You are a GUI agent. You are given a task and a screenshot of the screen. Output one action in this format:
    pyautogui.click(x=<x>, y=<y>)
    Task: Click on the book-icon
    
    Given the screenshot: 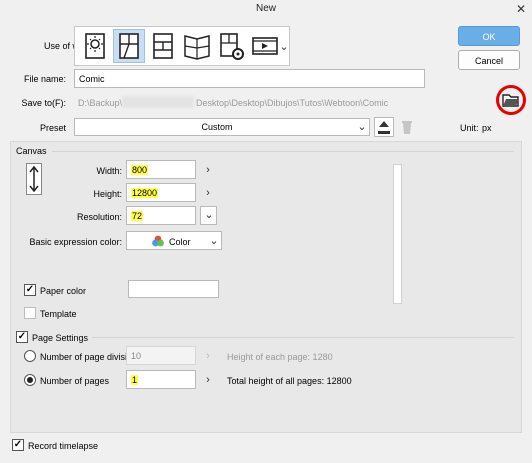 What is the action you would take?
    pyautogui.click(x=197, y=46)
    